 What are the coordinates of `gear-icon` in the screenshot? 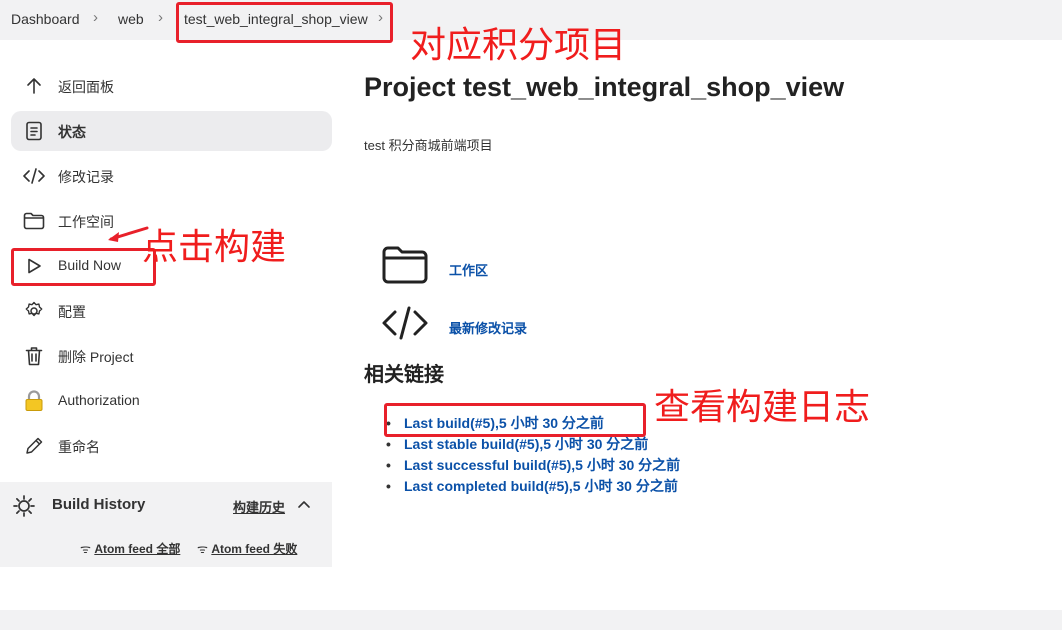 It's located at (34, 311).